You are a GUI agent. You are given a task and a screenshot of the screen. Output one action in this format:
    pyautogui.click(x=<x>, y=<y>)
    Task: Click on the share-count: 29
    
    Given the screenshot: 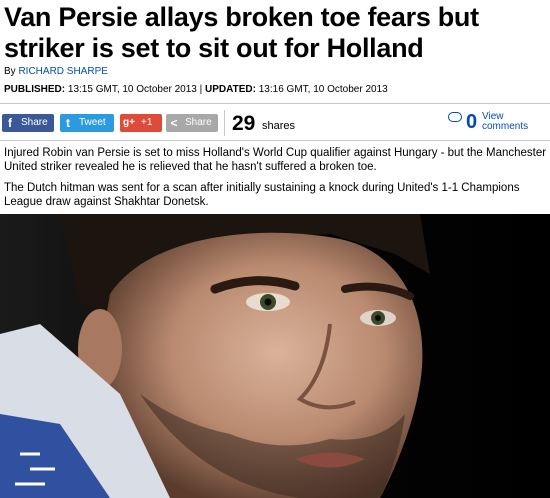 What is the action you would take?
    pyautogui.click(x=244, y=123)
    